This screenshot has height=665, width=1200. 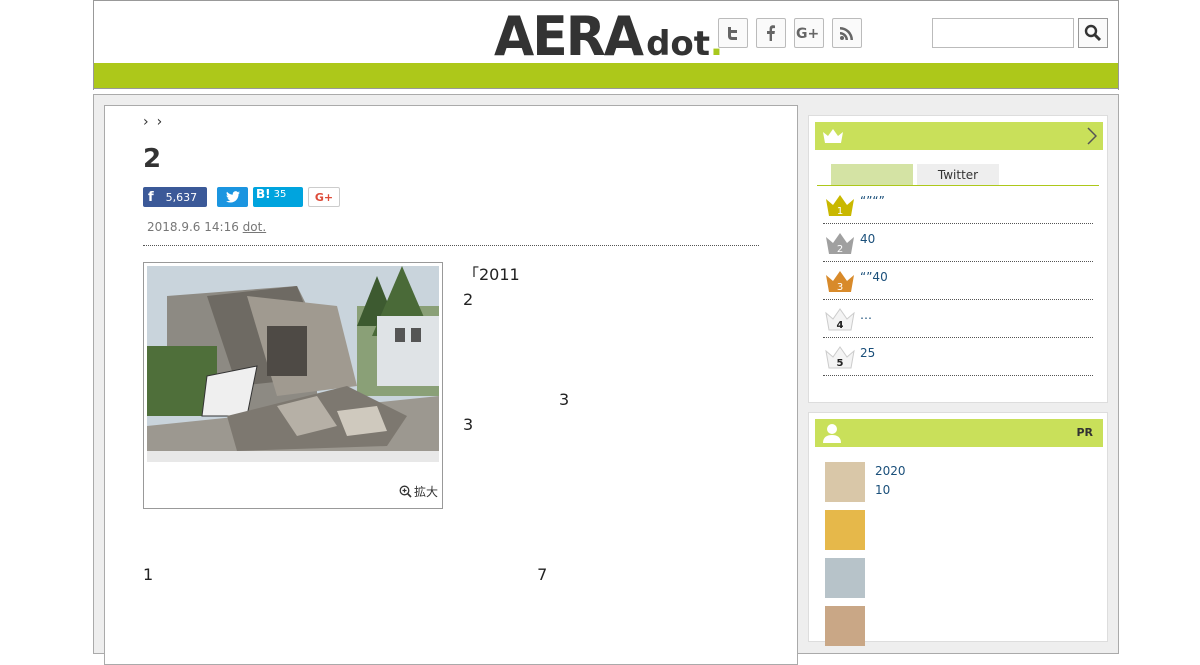 I want to click on article-paragraph: 3 3, so click(x=611, y=412).